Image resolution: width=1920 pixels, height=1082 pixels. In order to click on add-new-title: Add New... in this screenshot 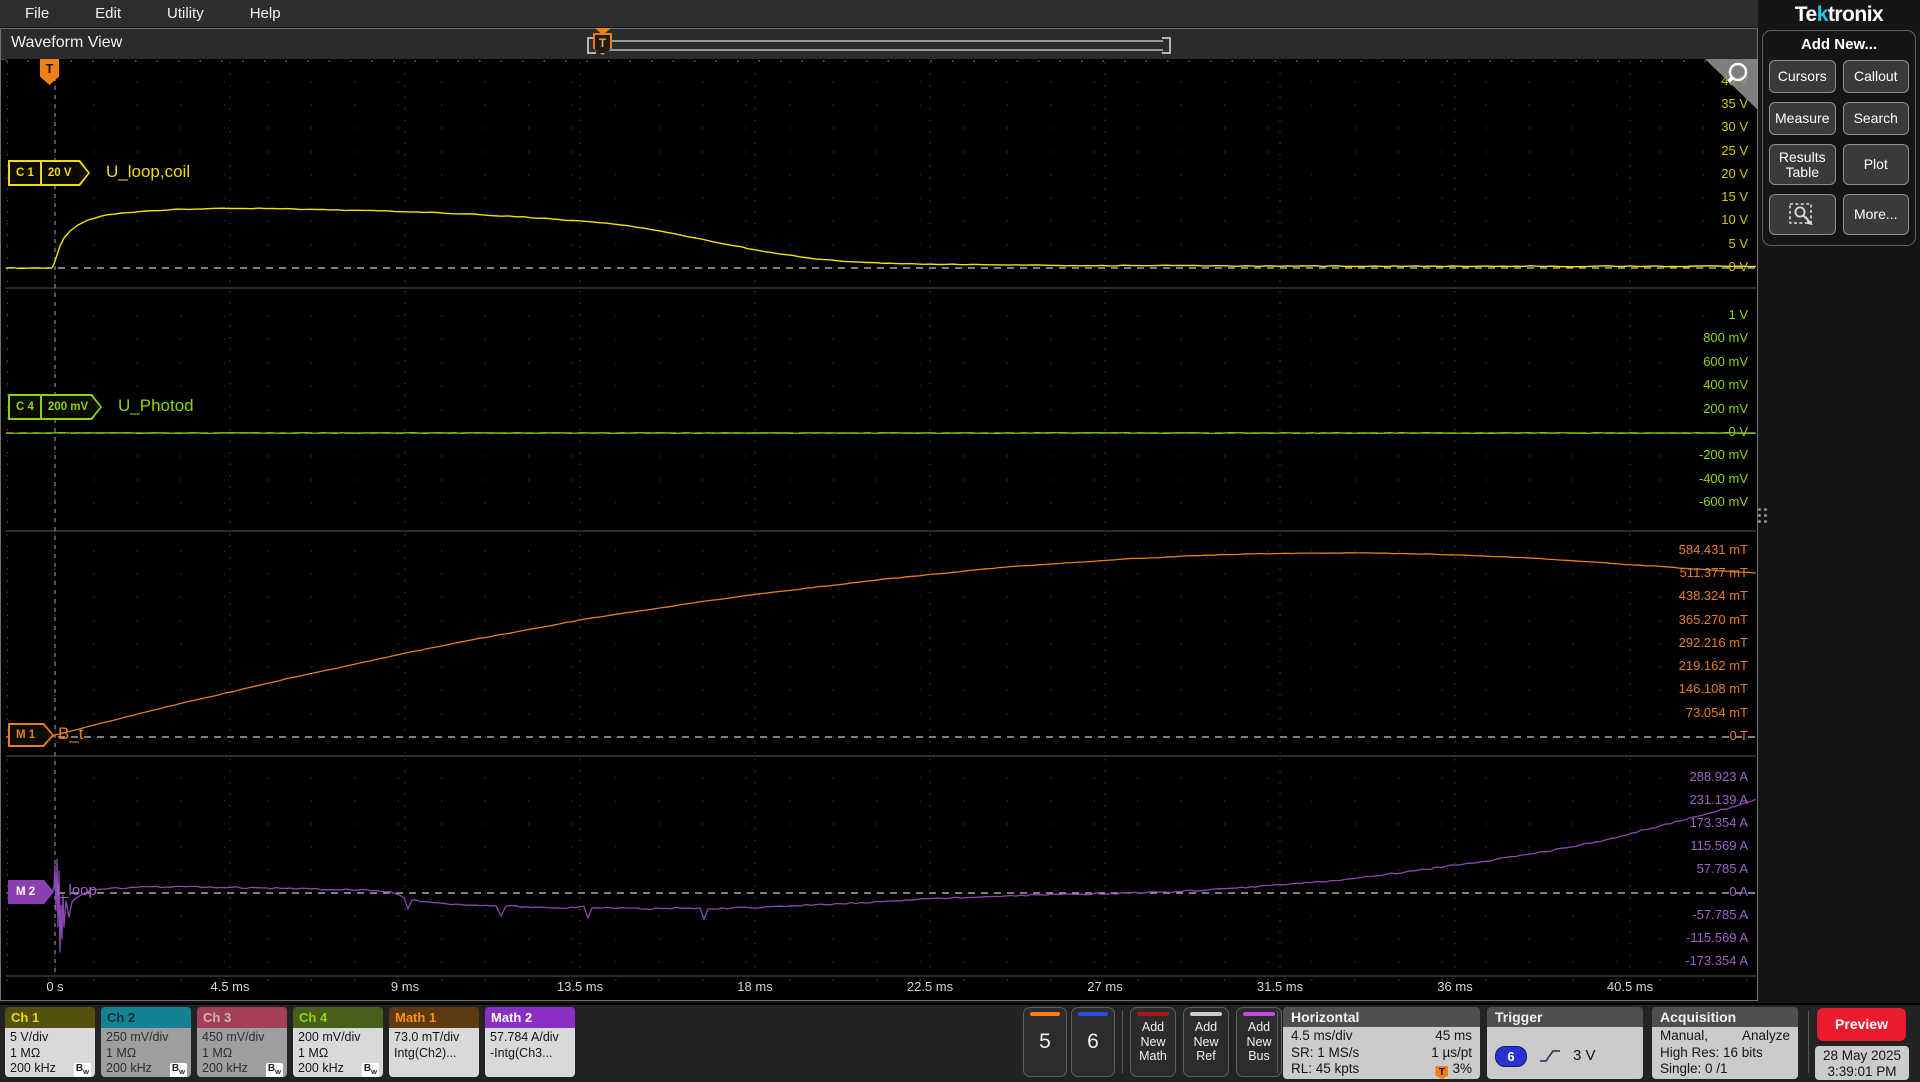, I will do `click(1839, 44)`.